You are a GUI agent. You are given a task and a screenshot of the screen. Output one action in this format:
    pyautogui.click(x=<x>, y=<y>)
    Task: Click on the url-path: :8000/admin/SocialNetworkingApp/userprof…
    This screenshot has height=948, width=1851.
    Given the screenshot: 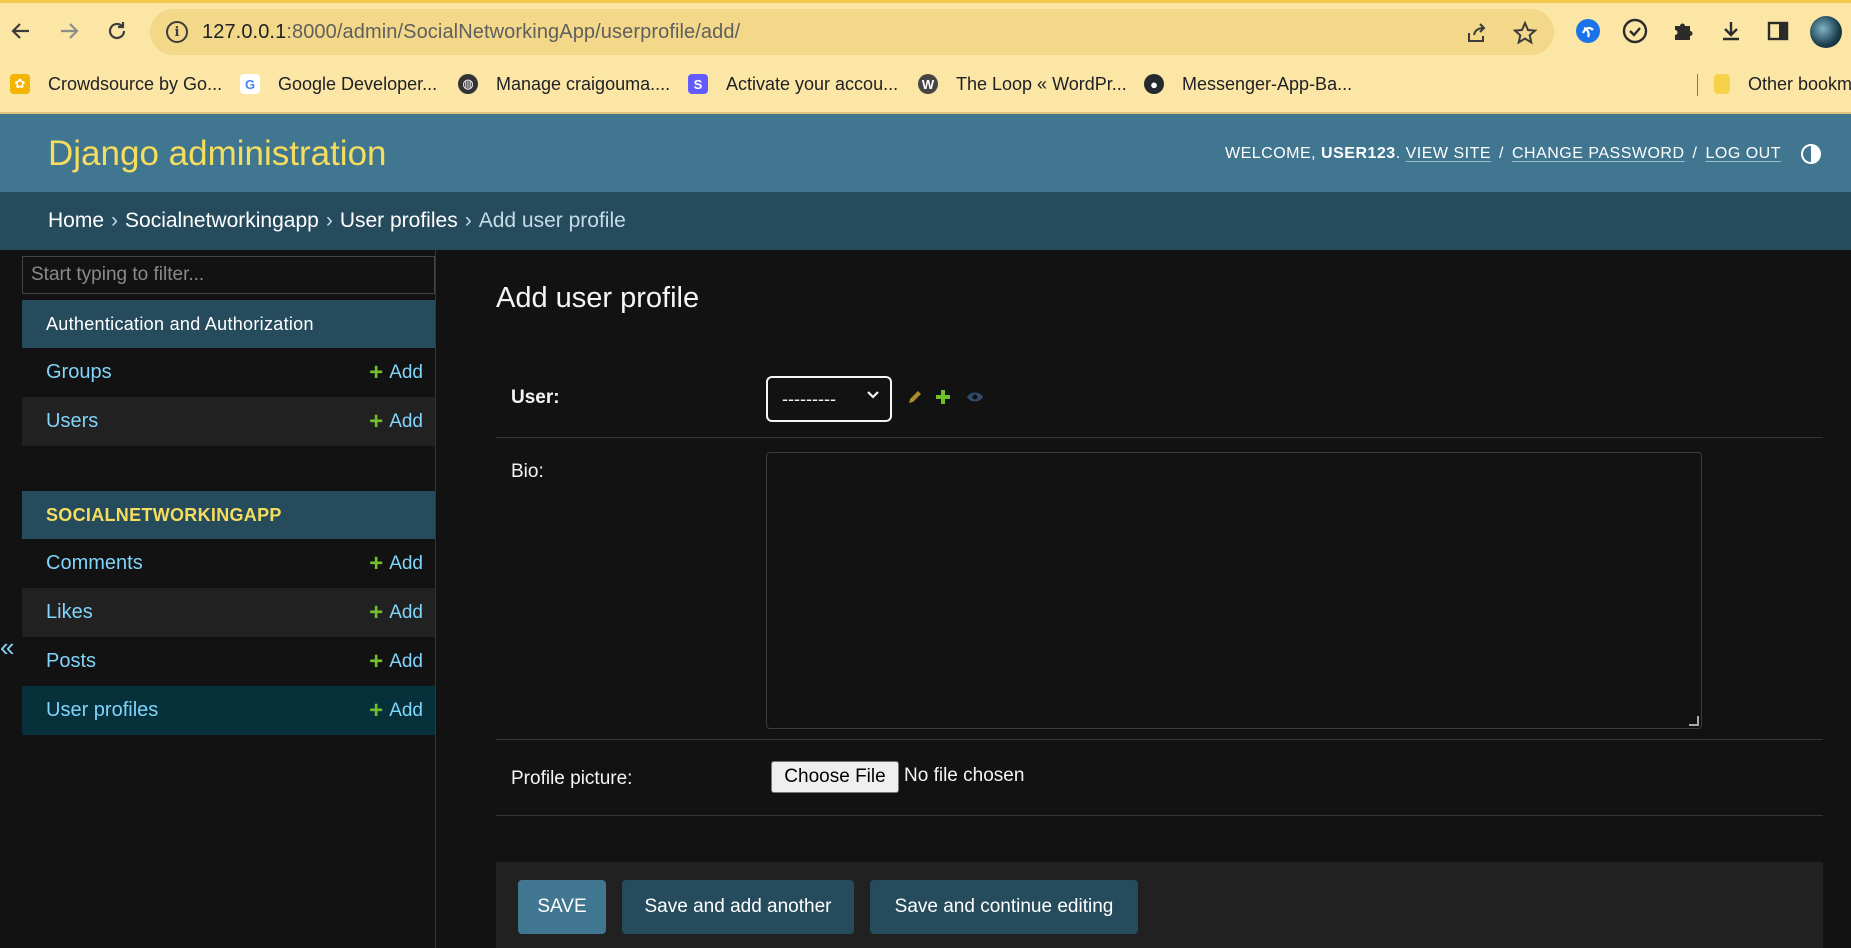 What is the action you would take?
    pyautogui.click(x=513, y=31)
    